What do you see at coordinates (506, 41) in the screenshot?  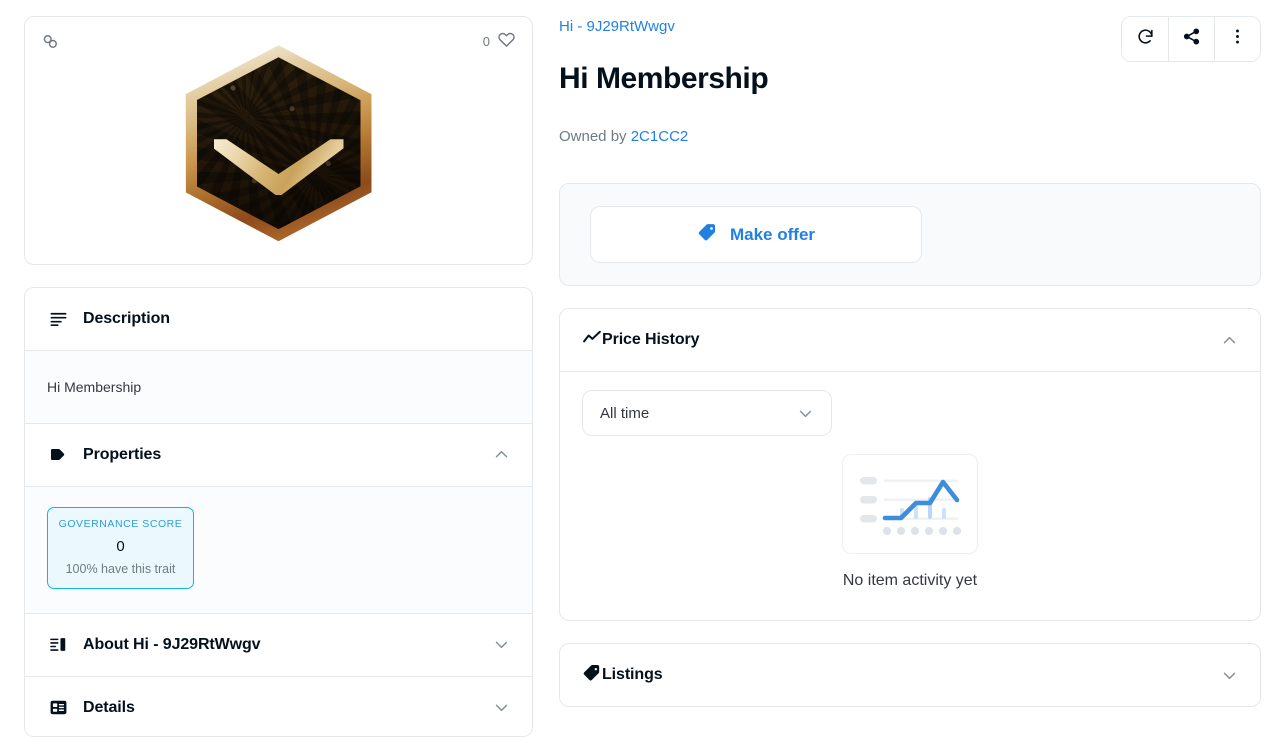 I see `heart-icon` at bounding box center [506, 41].